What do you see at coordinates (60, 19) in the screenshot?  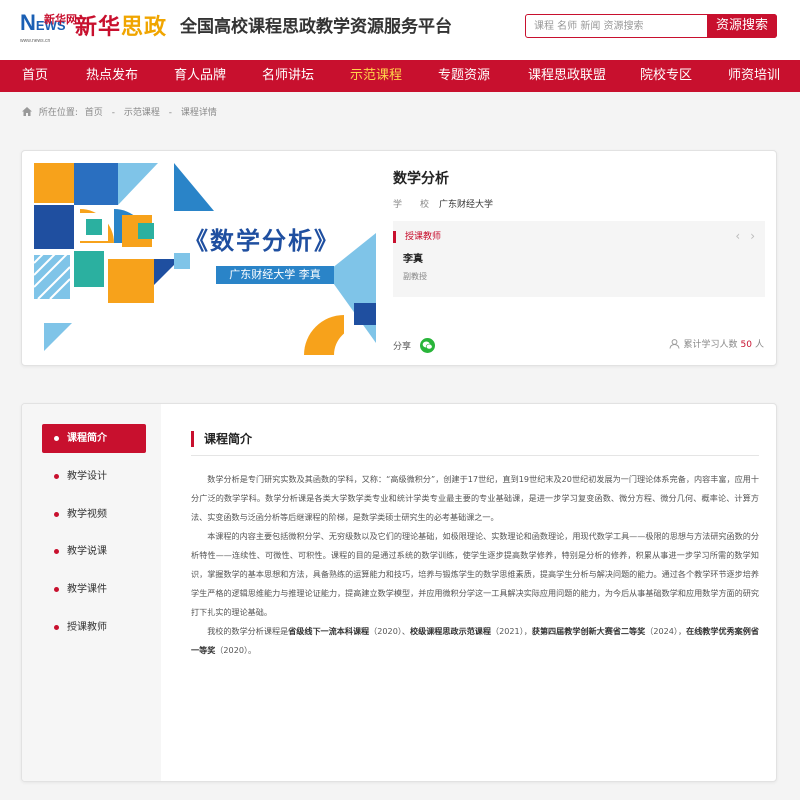 I see `xinhua-text: 新华网` at bounding box center [60, 19].